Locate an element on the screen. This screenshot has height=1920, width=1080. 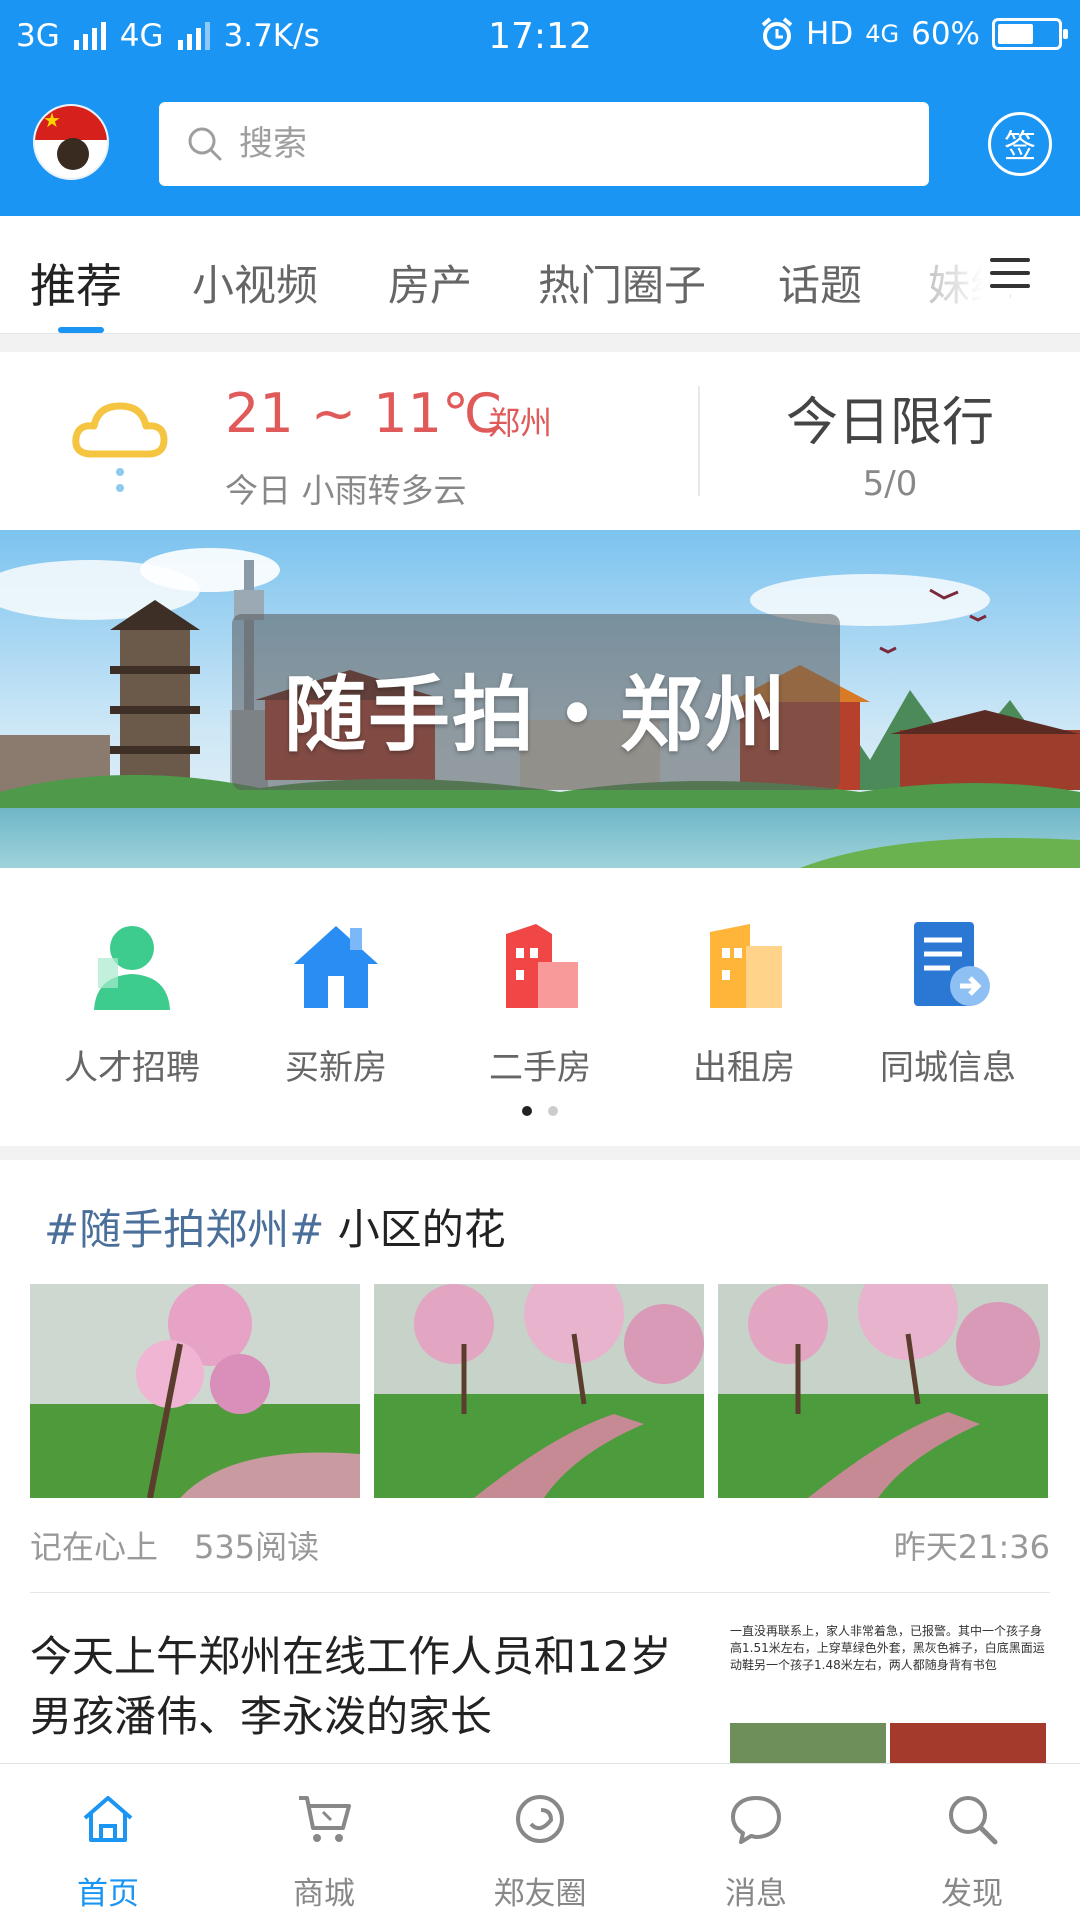
post-author: 记在心上 is located at coordinates (94, 1547).